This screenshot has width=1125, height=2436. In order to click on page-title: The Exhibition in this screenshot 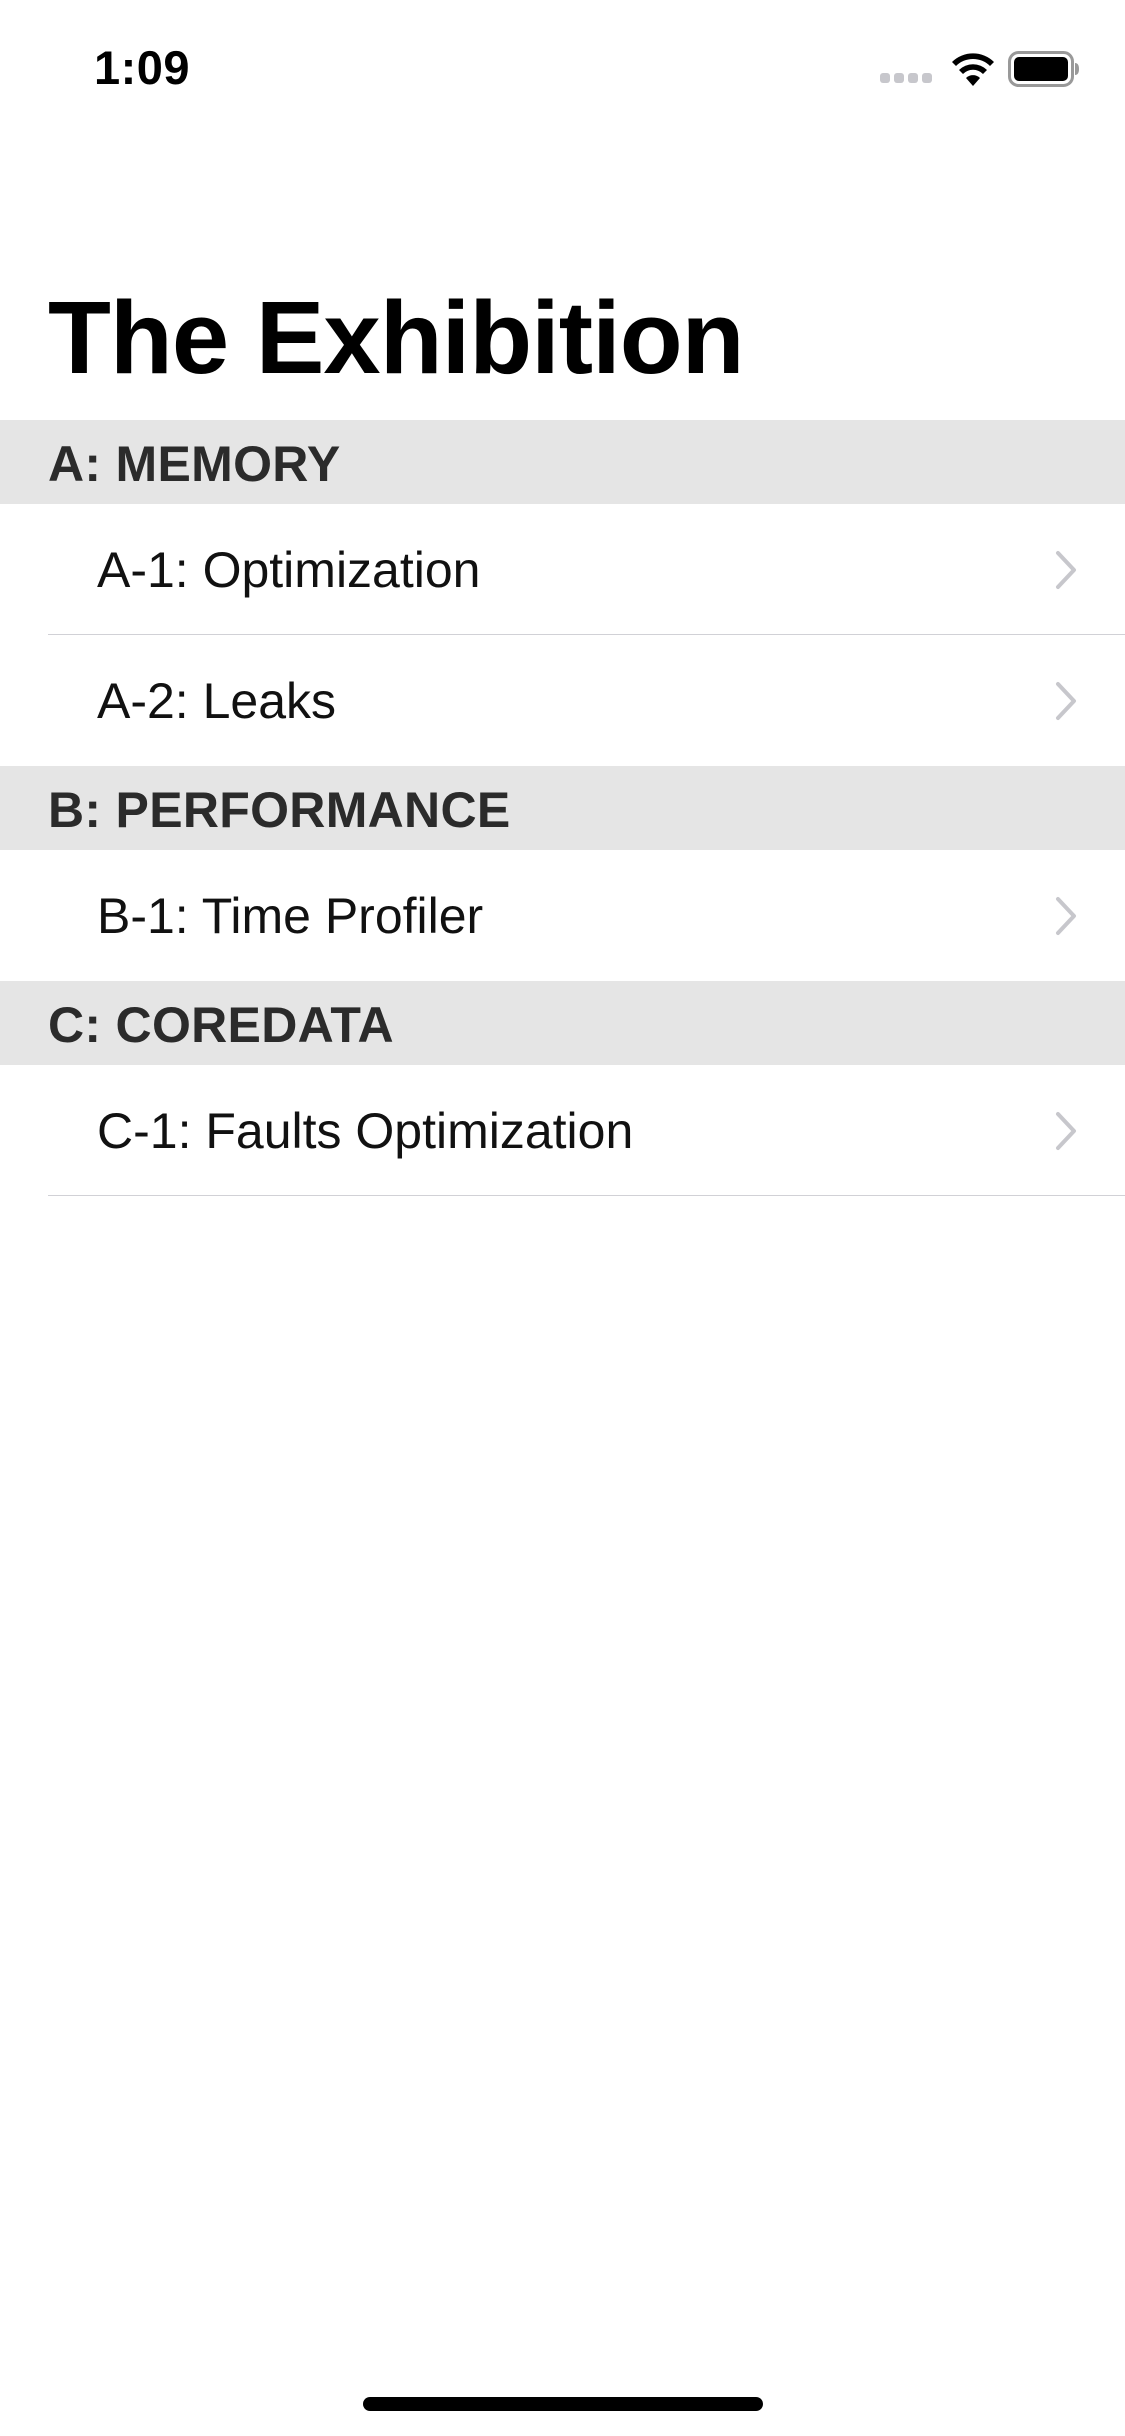, I will do `click(396, 337)`.